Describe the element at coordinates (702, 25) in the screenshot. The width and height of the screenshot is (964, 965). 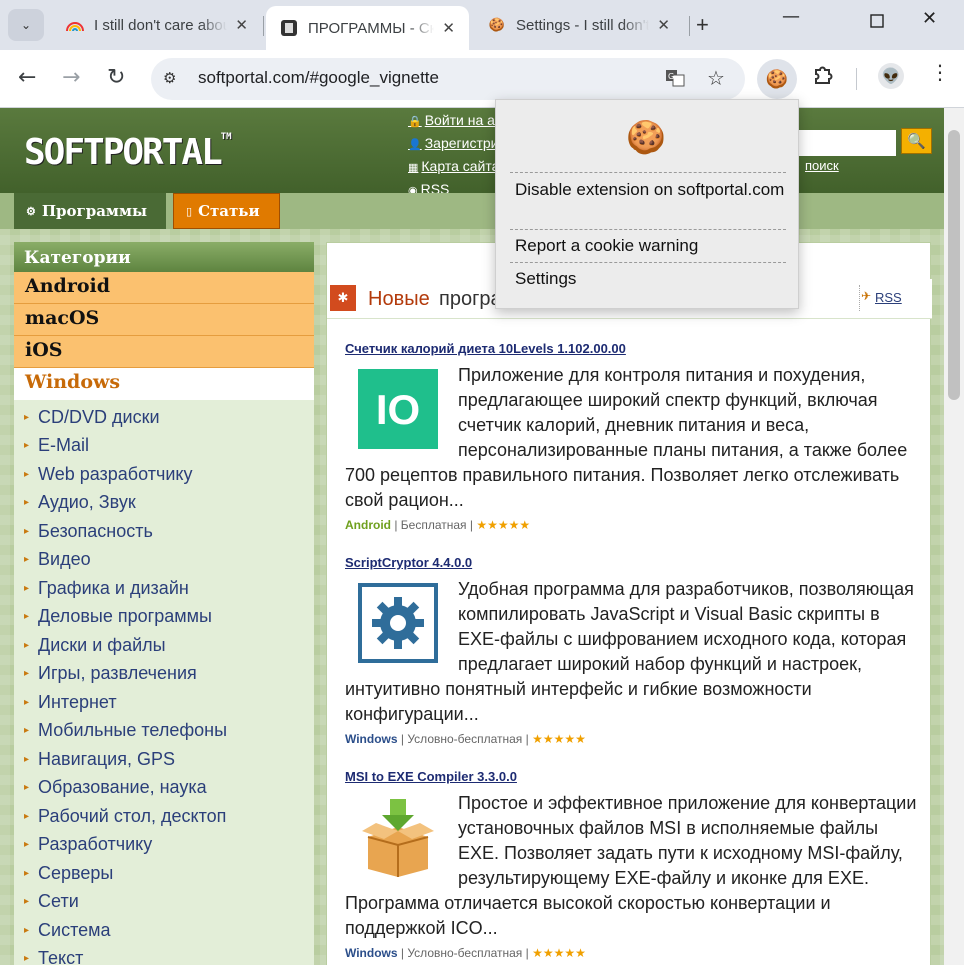
I see `new-tab-icon: +` at that location.